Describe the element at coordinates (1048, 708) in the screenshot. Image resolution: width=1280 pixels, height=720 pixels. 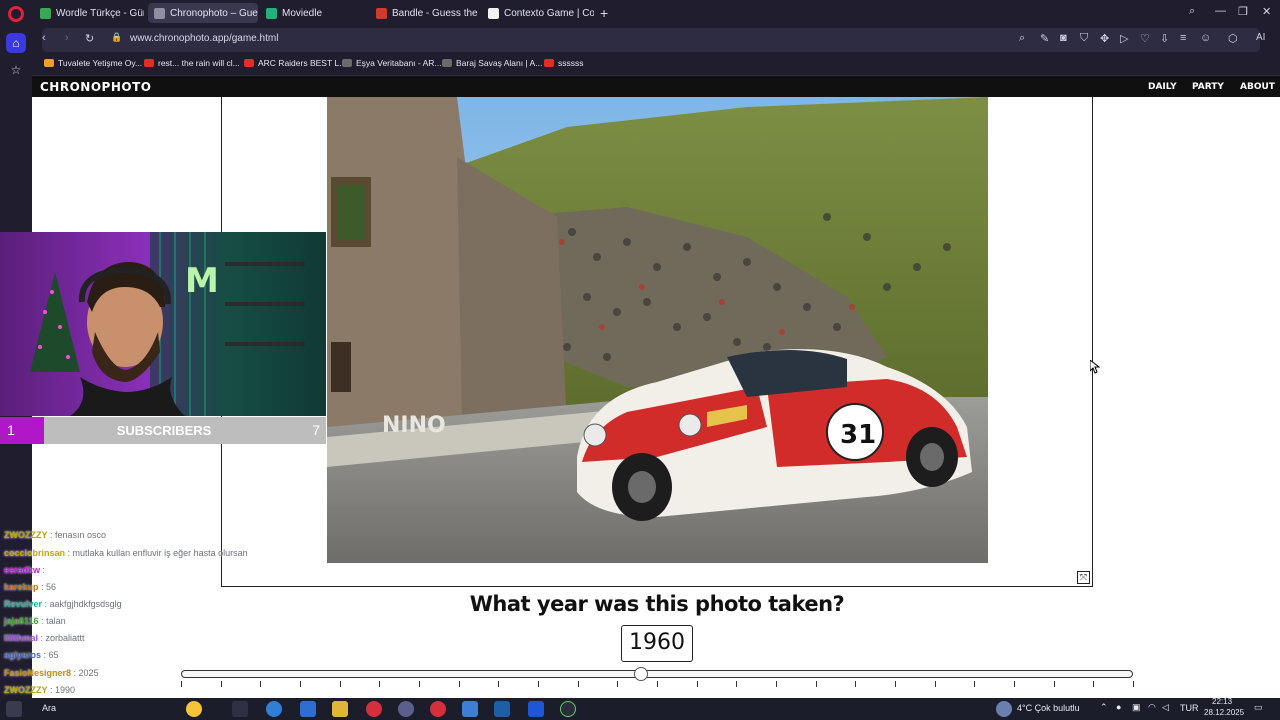
I see `weather-text: 4°C Çok bulutlu` at that location.